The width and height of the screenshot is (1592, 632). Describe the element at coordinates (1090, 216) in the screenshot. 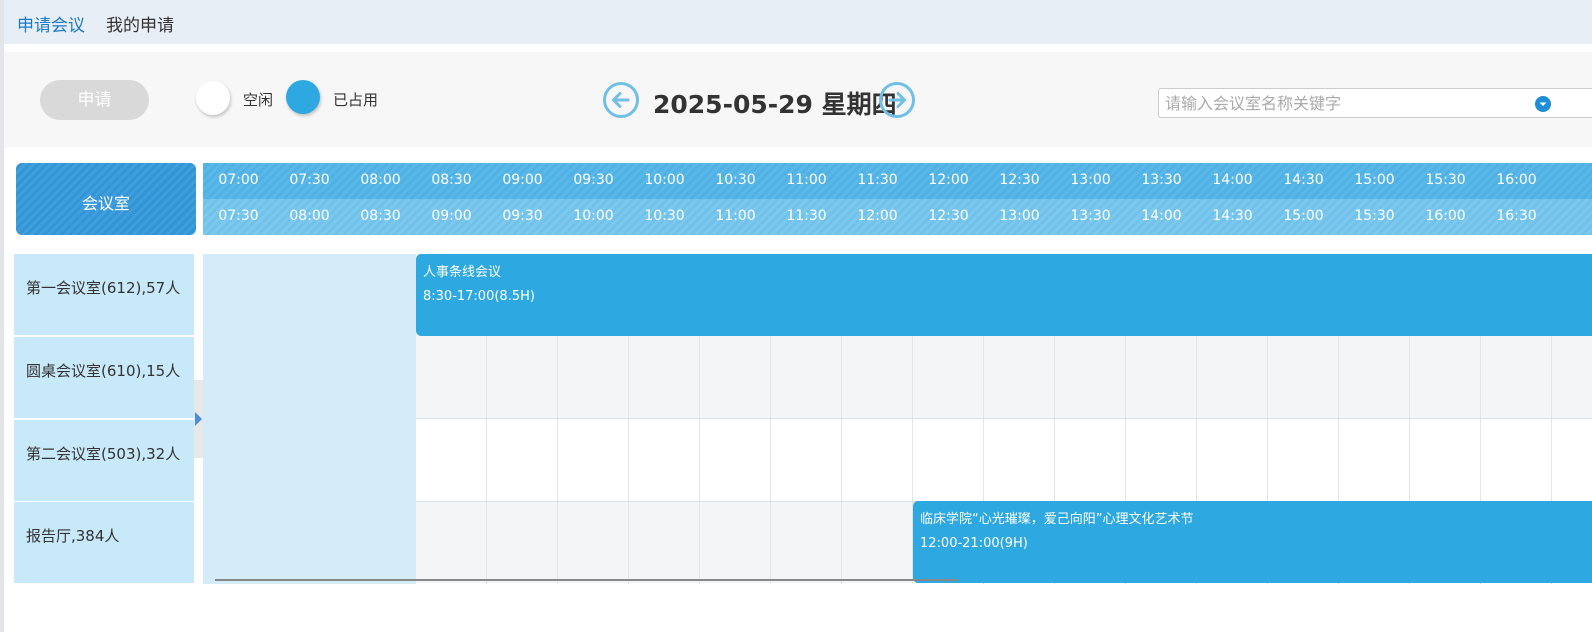

I see `slot-end-label: 13:30` at that location.